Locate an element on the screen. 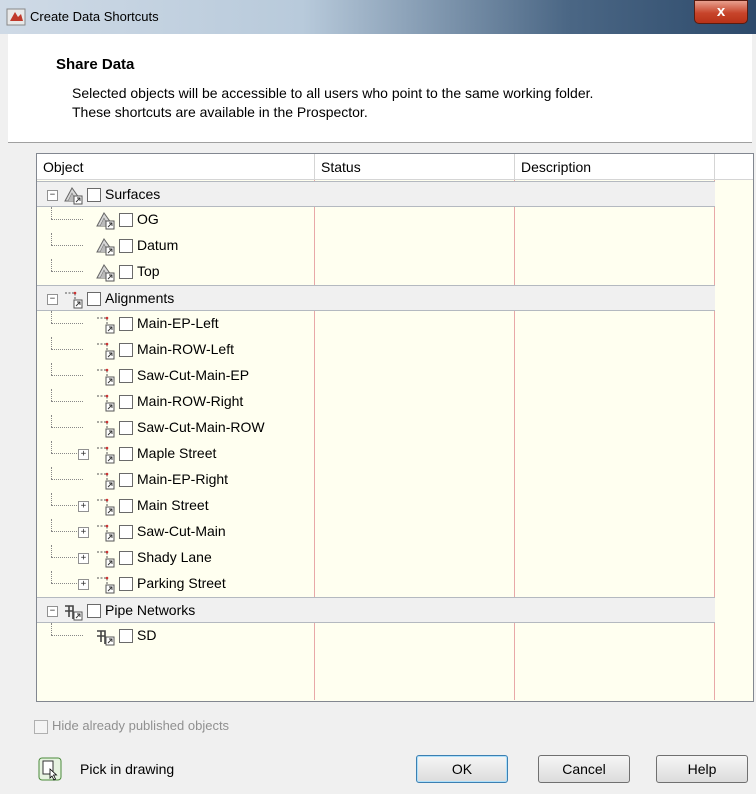  tree-item-row: Saw-Cut-Main-ROW is located at coordinates (376, 428).